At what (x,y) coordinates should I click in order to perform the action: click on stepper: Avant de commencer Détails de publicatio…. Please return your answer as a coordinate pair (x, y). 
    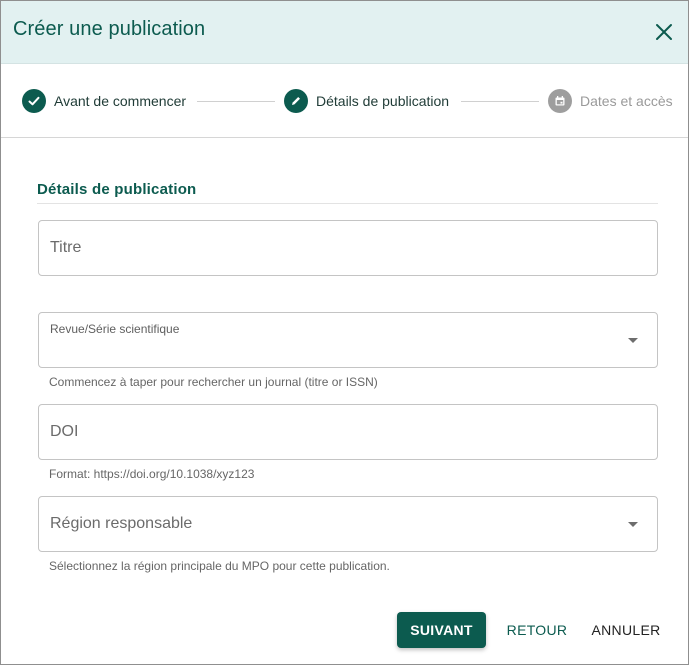
    Looking at the image, I should click on (344, 101).